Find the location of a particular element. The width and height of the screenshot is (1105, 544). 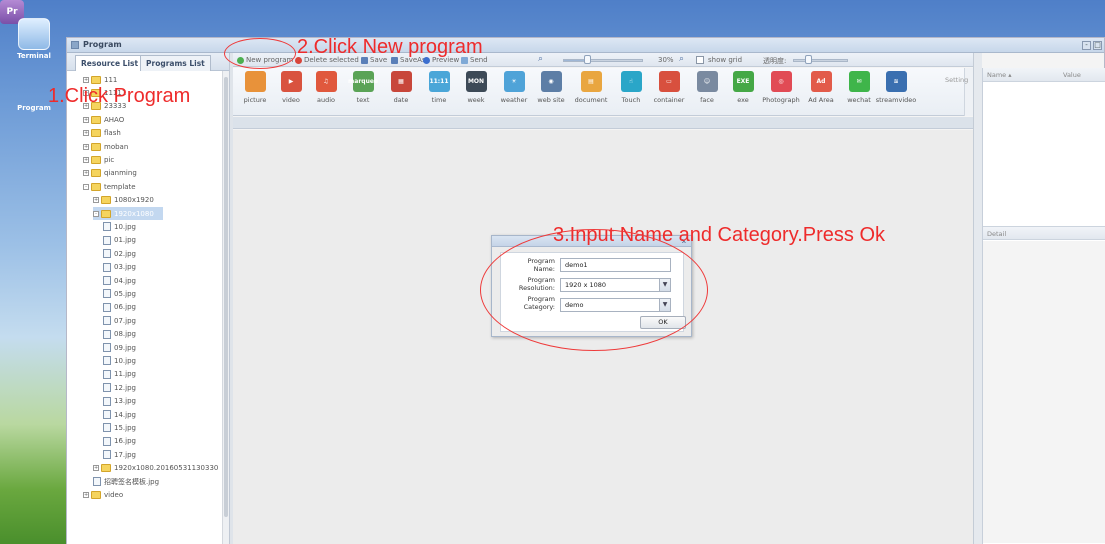

tree-folder: + video is located at coordinates (103, 494).